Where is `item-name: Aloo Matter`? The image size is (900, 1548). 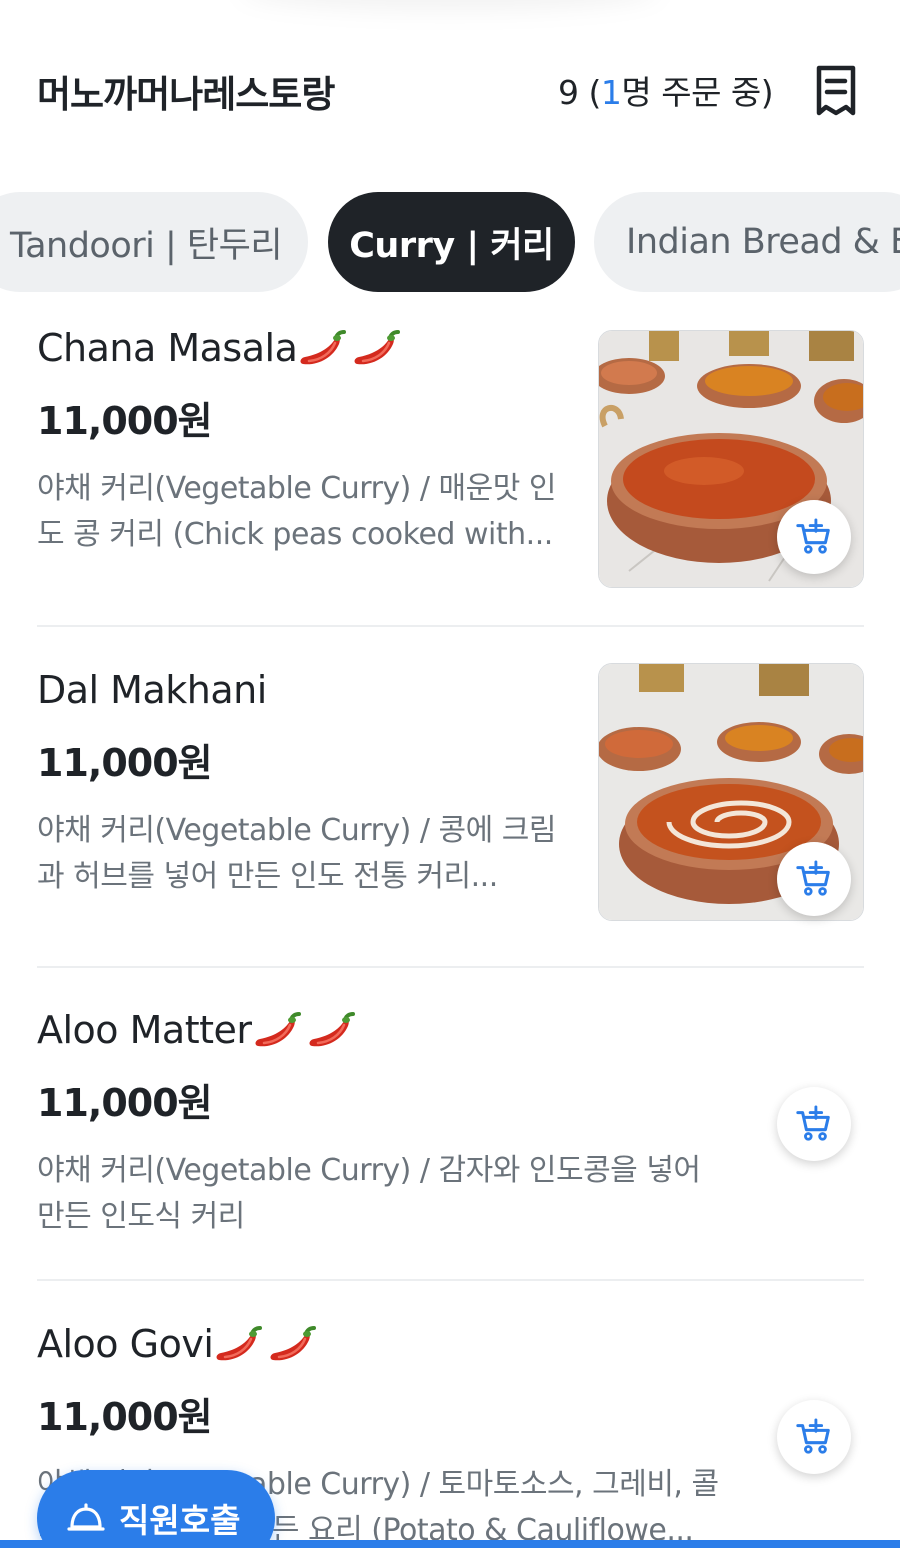 item-name: Aloo Matter is located at coordinates (144, 1030).